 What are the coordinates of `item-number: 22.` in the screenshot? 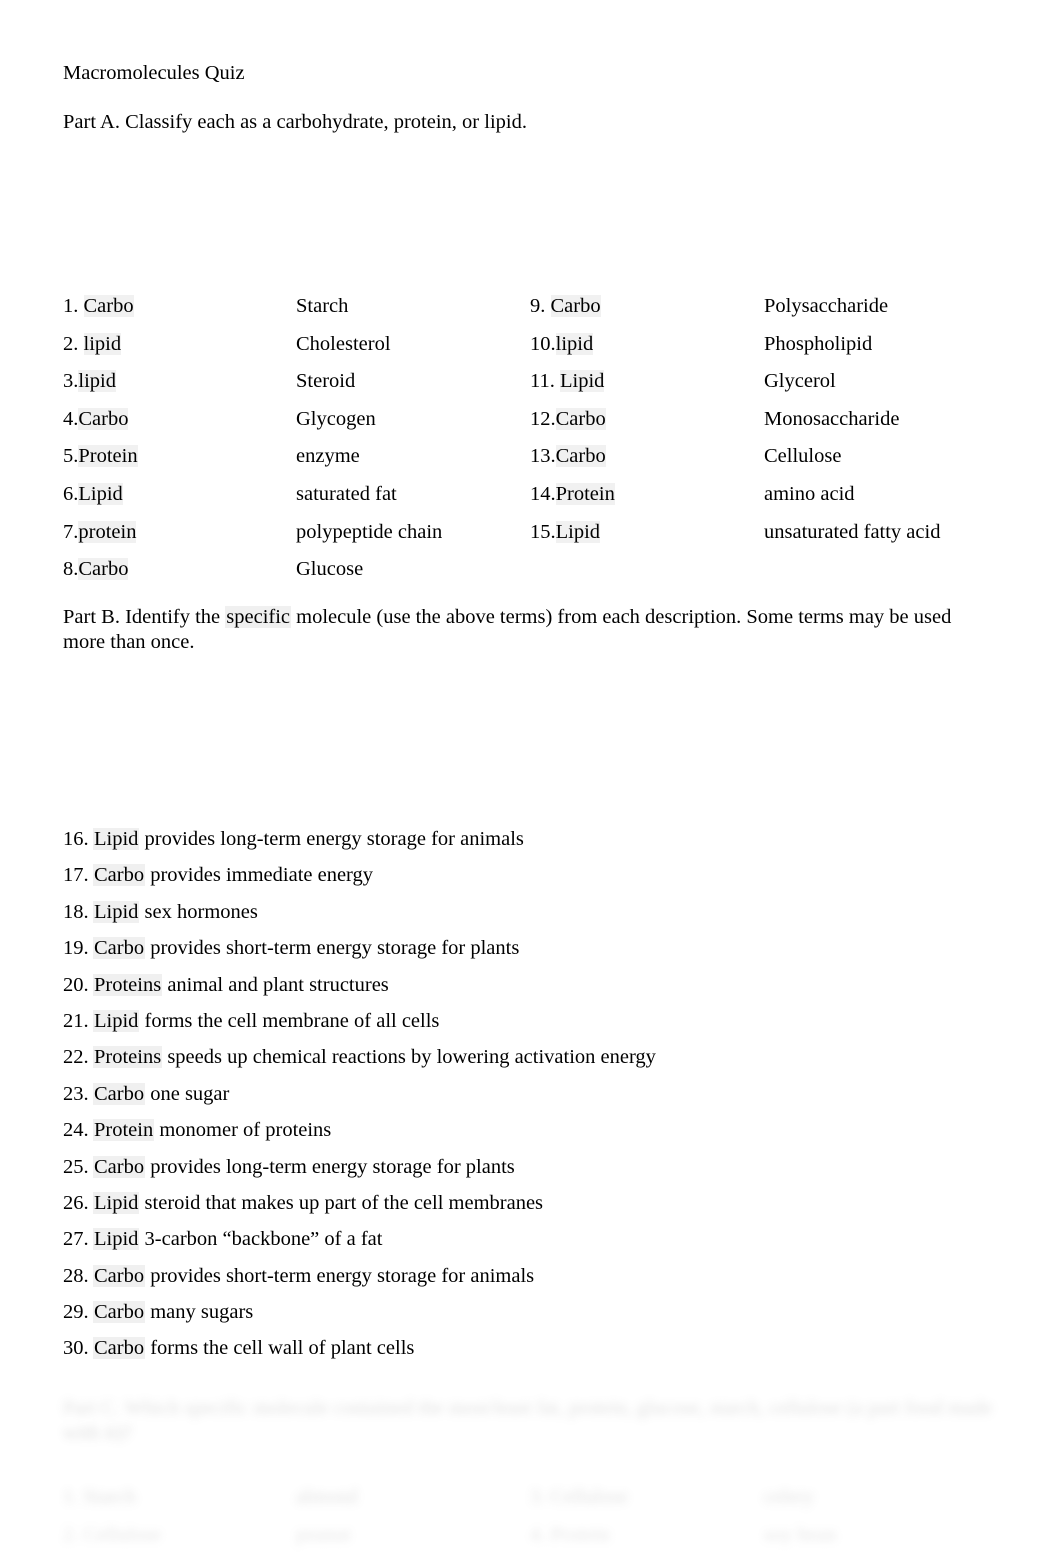 It's located at (76, 1057).